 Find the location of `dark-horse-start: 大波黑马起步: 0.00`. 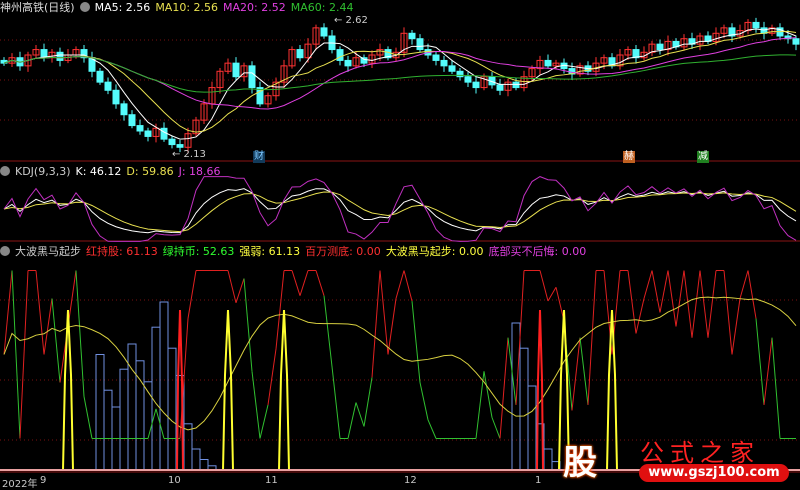

dark-horse-start: 大波黑马起步: 0.00 is located at coordinates (434, 251).